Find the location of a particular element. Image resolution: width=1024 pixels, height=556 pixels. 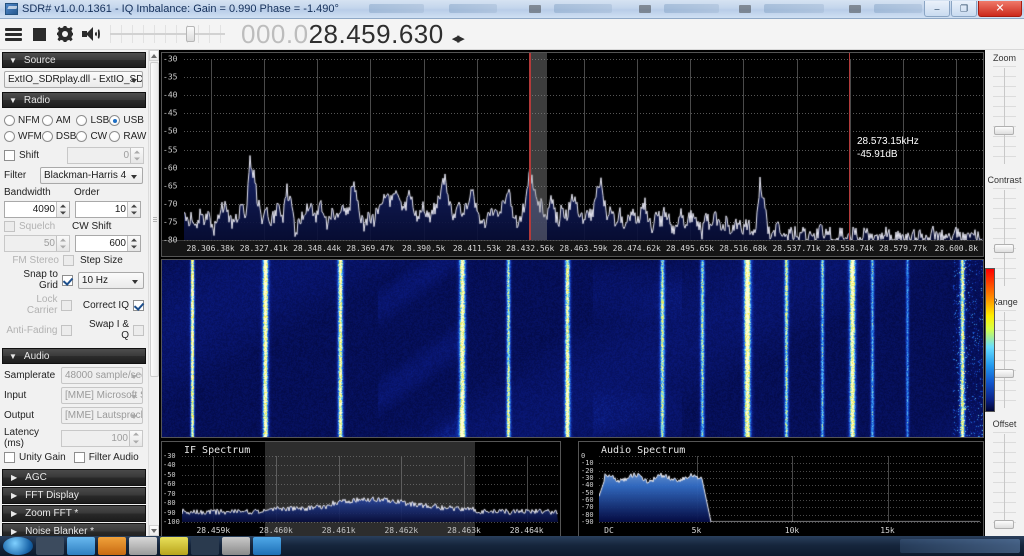

unitygain-filteraudio-row: Unity Gain Filter Audio is located at coordinates (74, 457).